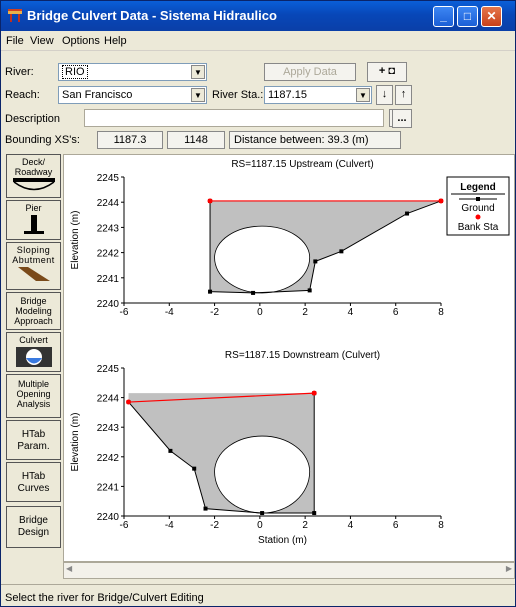 This screenshot has height=607, width=516. I want to click on legend-title: Legend, so click(478, 187).